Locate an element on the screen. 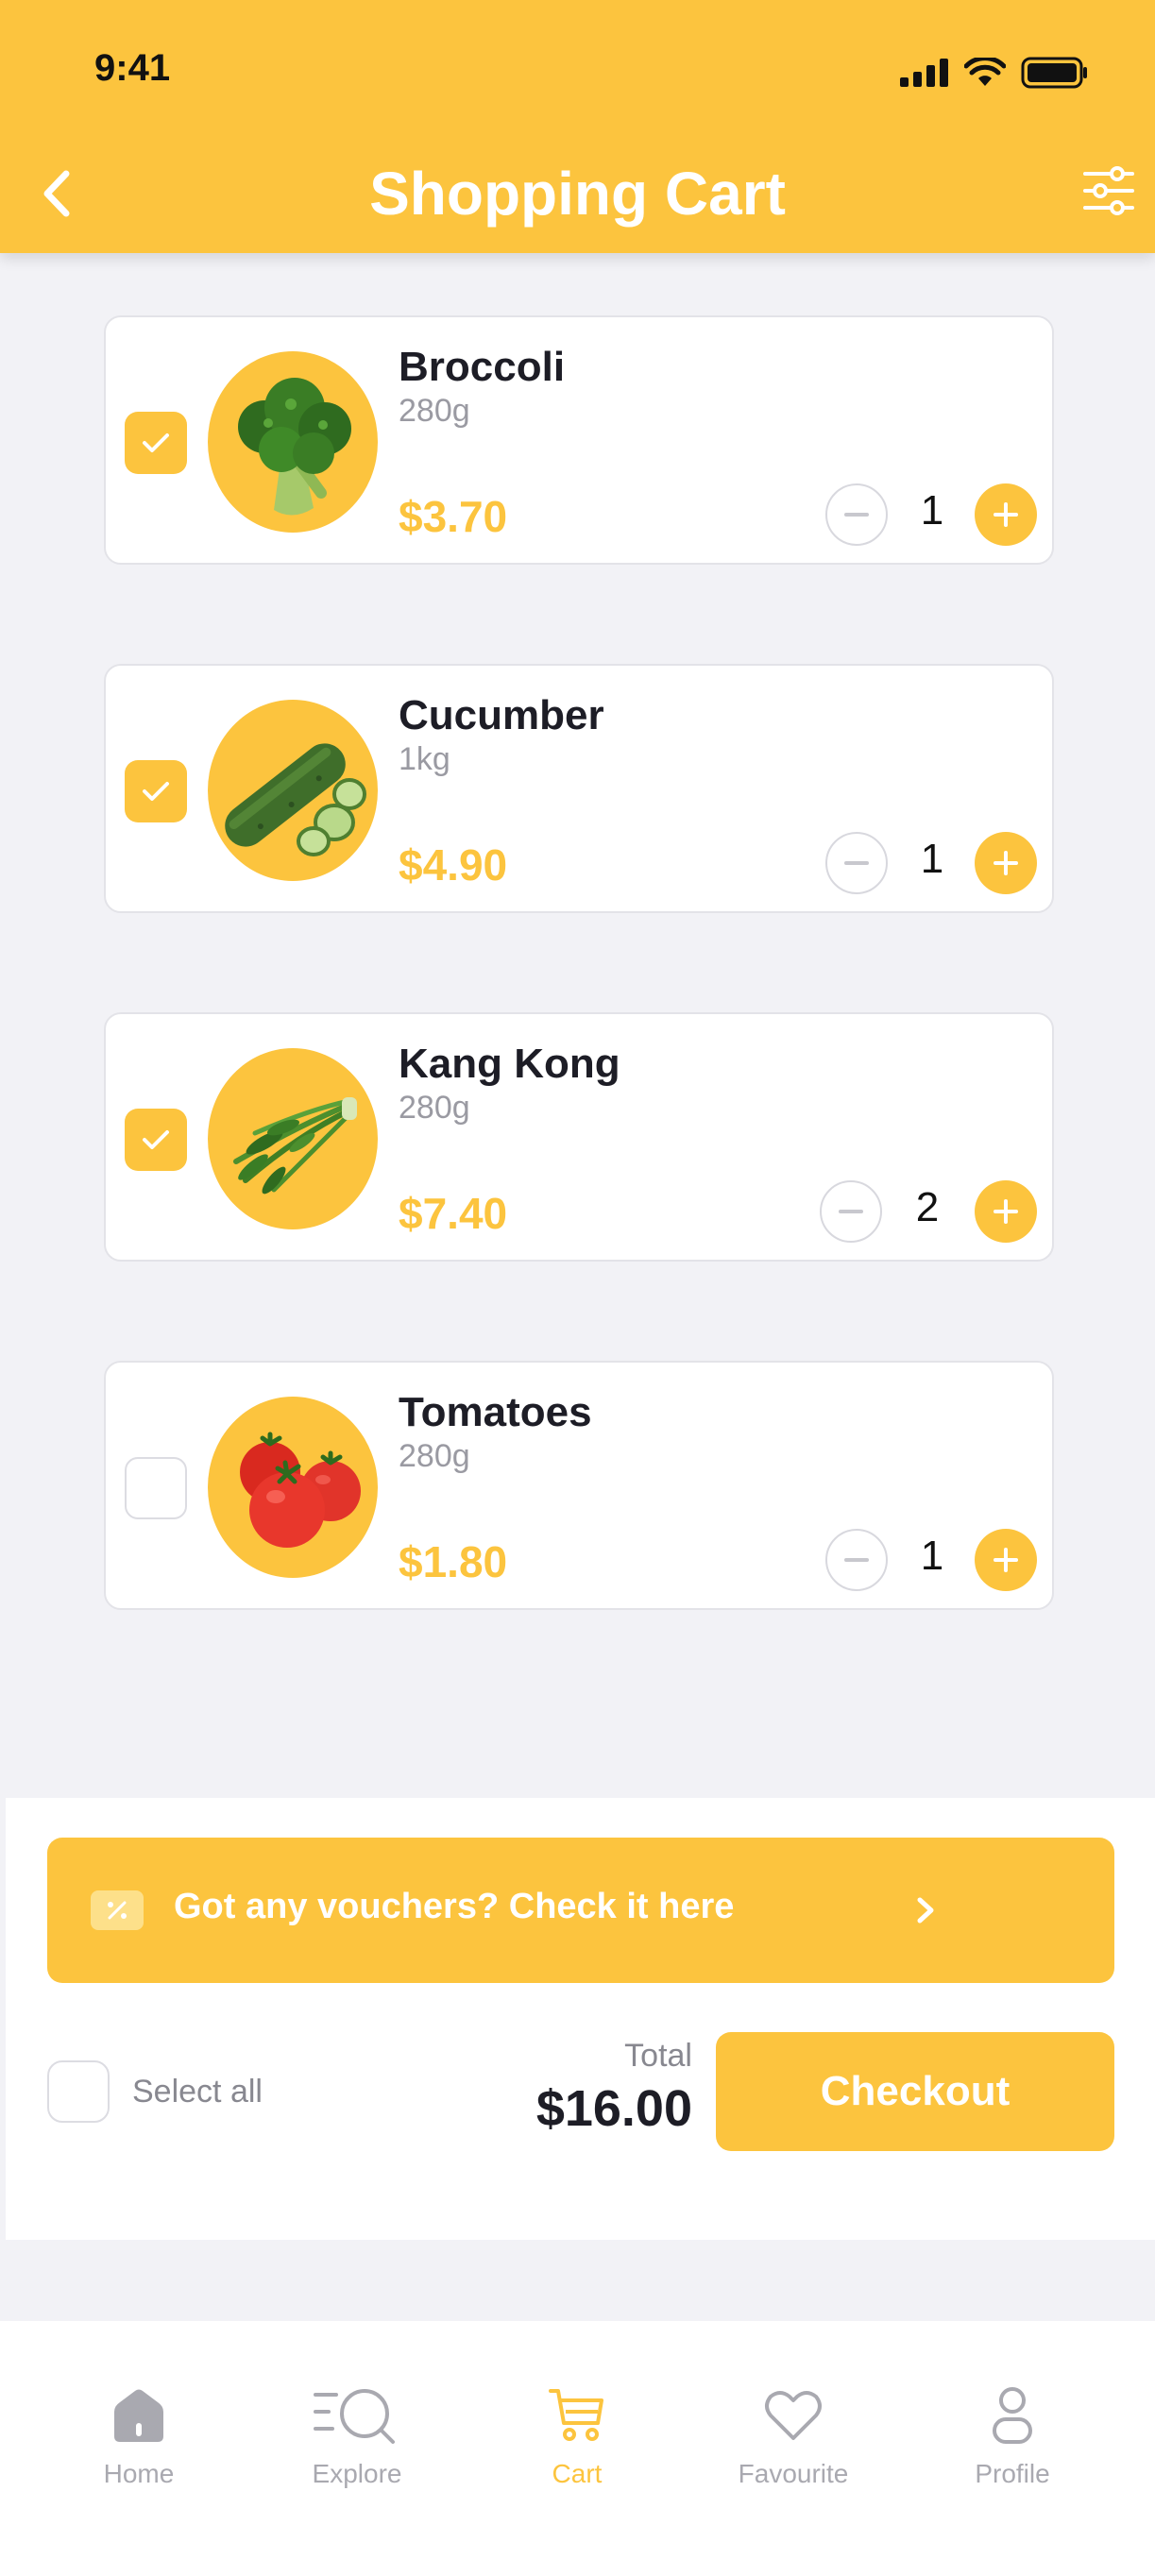 Image resolution: width=1155 pixels, height=2576 pixels. item-price: $4.90 is located at coordinates (454, 865).